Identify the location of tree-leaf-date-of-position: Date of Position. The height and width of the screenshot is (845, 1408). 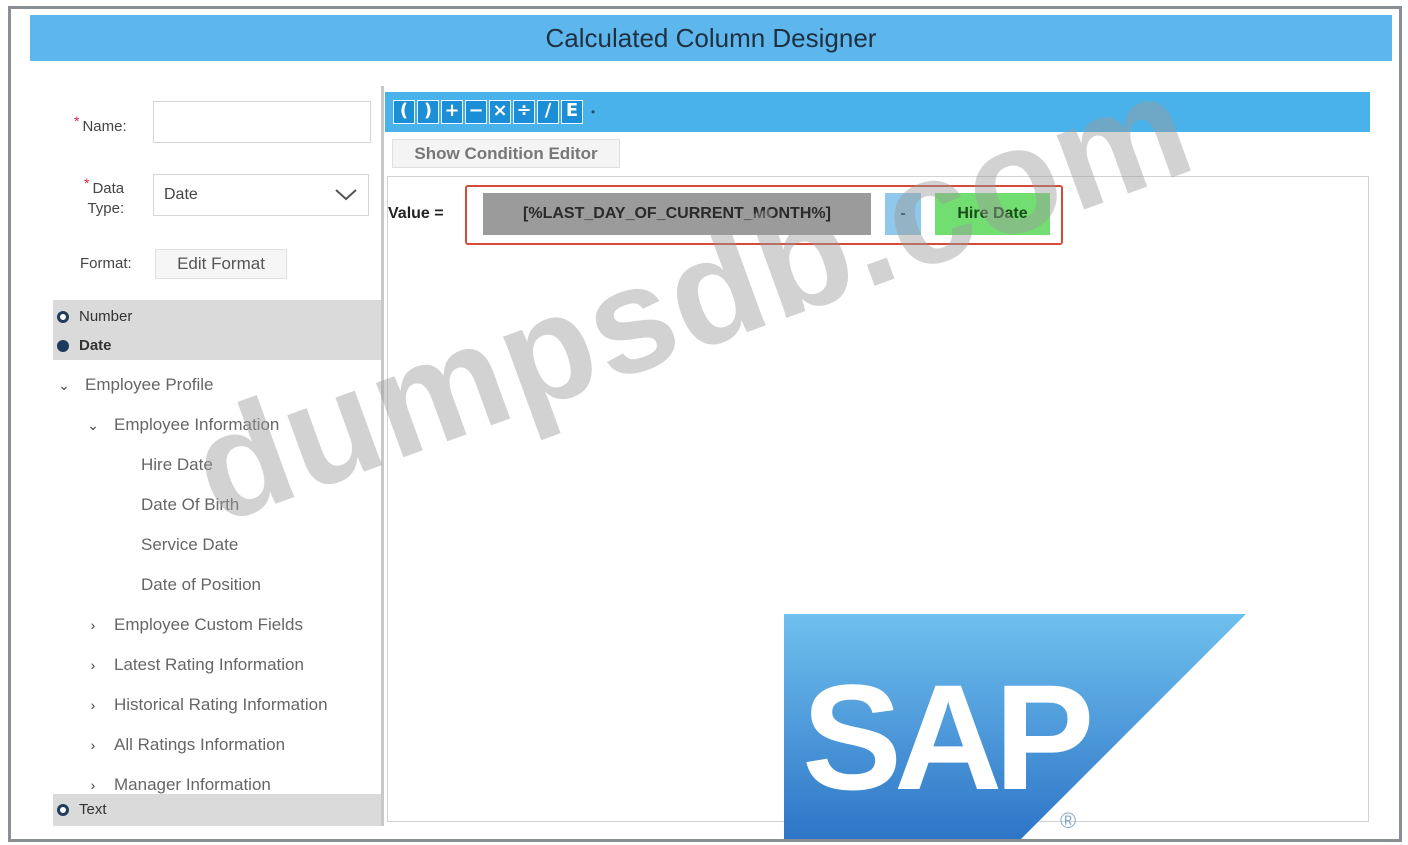
(201, 585).